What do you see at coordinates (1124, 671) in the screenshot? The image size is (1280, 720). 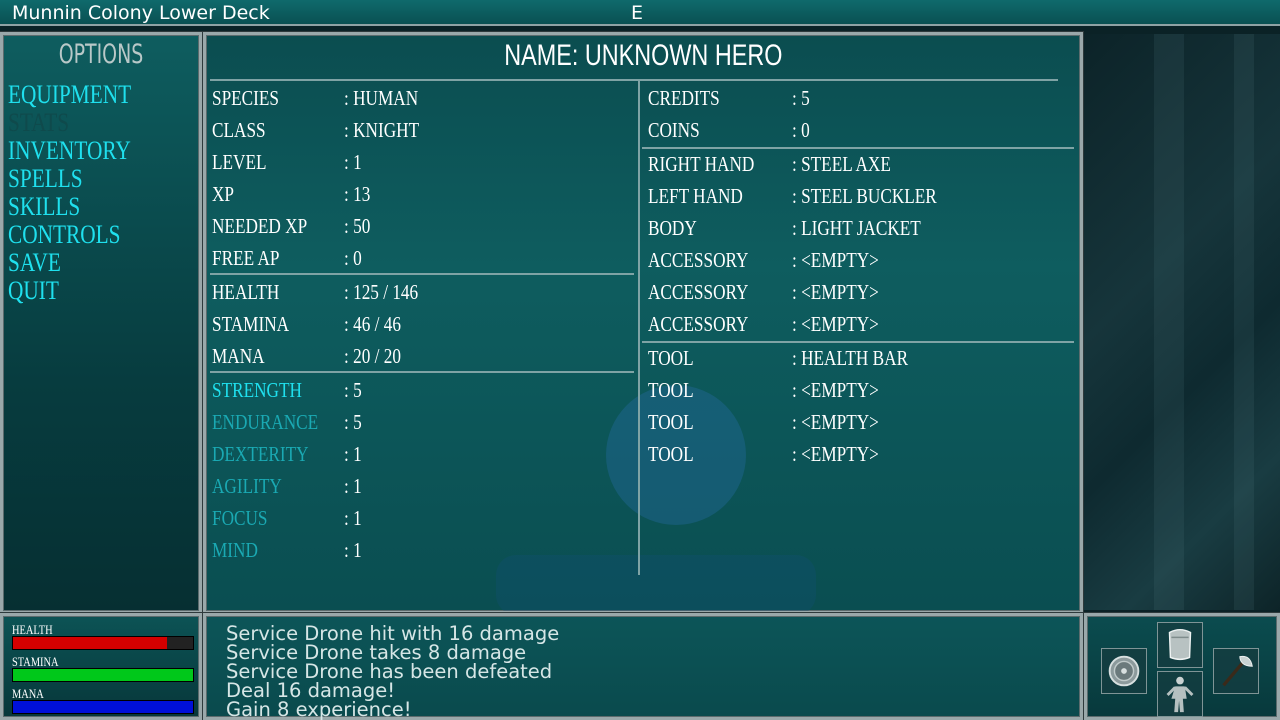 I see `shield-icon` at bounding box center [1124, 671].